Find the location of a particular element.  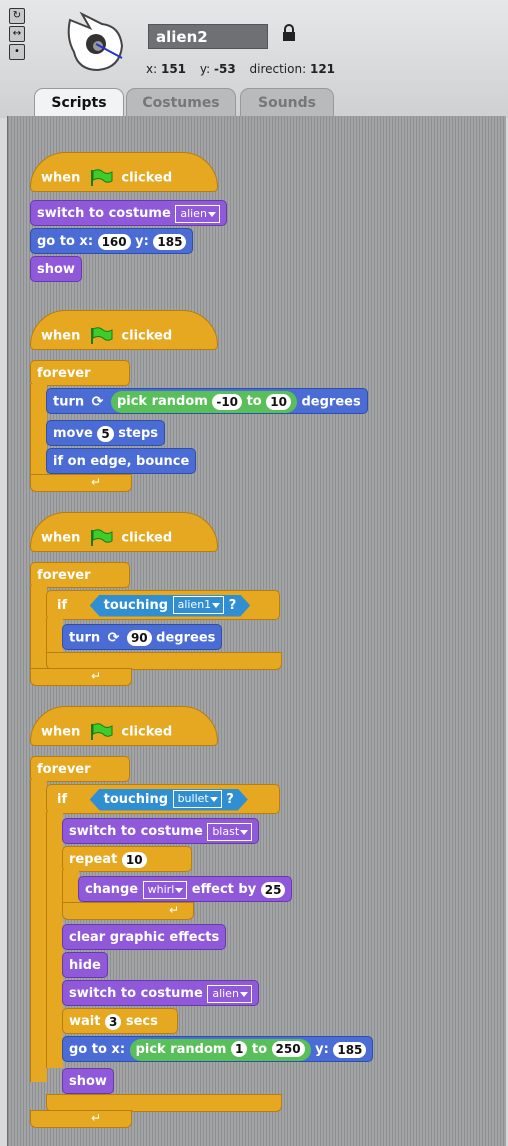

if-block: if touching bullet ? is located at coordinates (163, 799).